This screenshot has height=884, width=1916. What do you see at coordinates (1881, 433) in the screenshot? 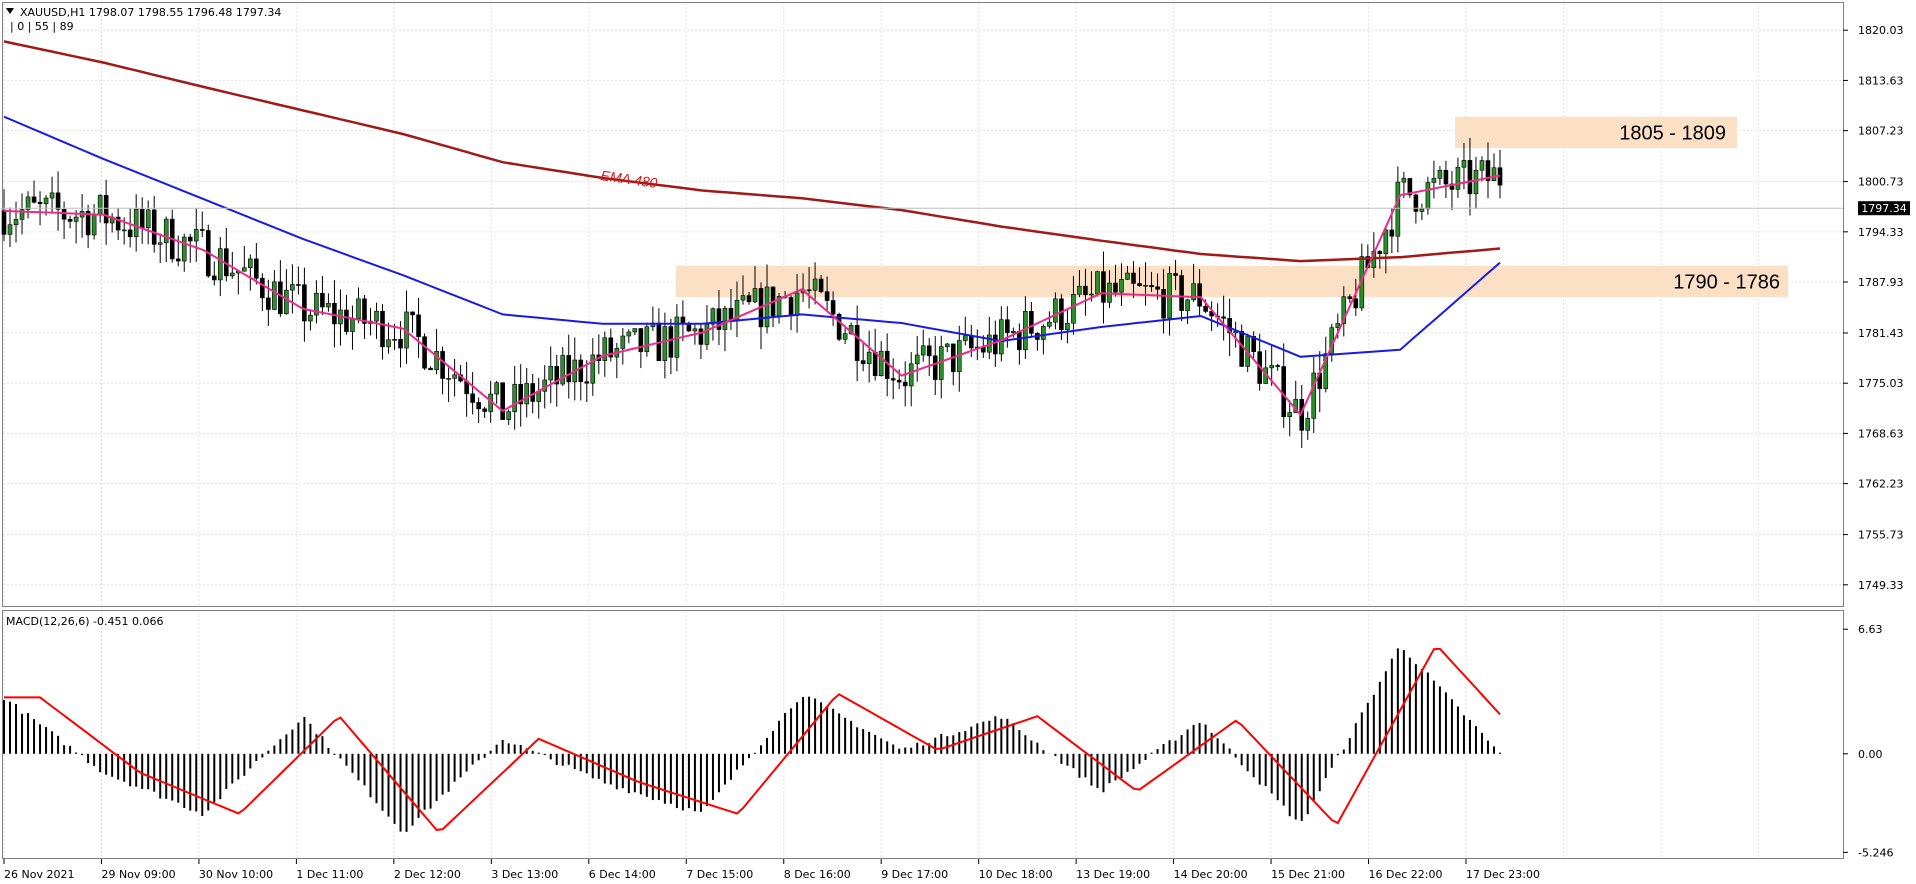
I see `price-tick-label: 1768.63` at bounding box center [1881, 433].